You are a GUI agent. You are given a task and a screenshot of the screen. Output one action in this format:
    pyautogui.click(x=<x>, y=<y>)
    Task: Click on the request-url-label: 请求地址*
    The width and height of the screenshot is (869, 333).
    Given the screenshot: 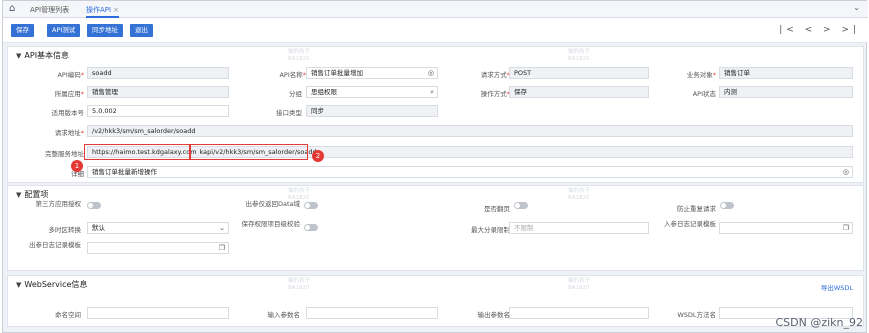 What is the action you would take?
    pyautogui.click(x=69, y=133)
    